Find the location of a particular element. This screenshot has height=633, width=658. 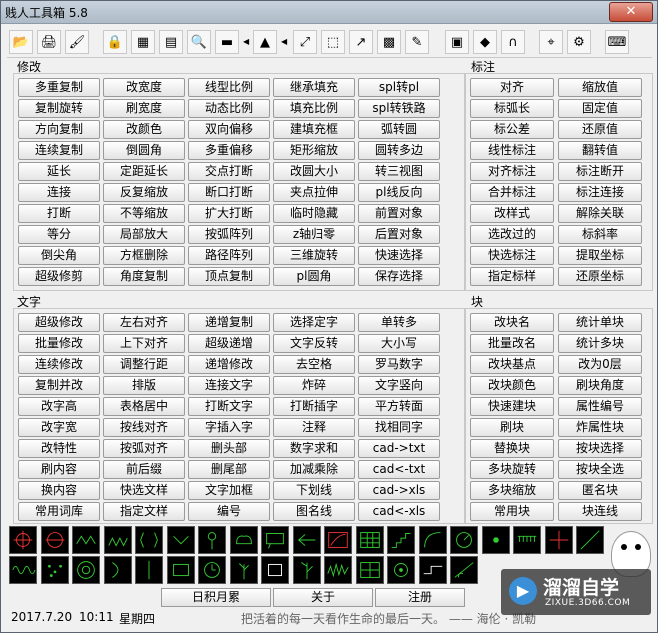

modify-button: 夹点拉伸 is located at coordinates (314, 192).